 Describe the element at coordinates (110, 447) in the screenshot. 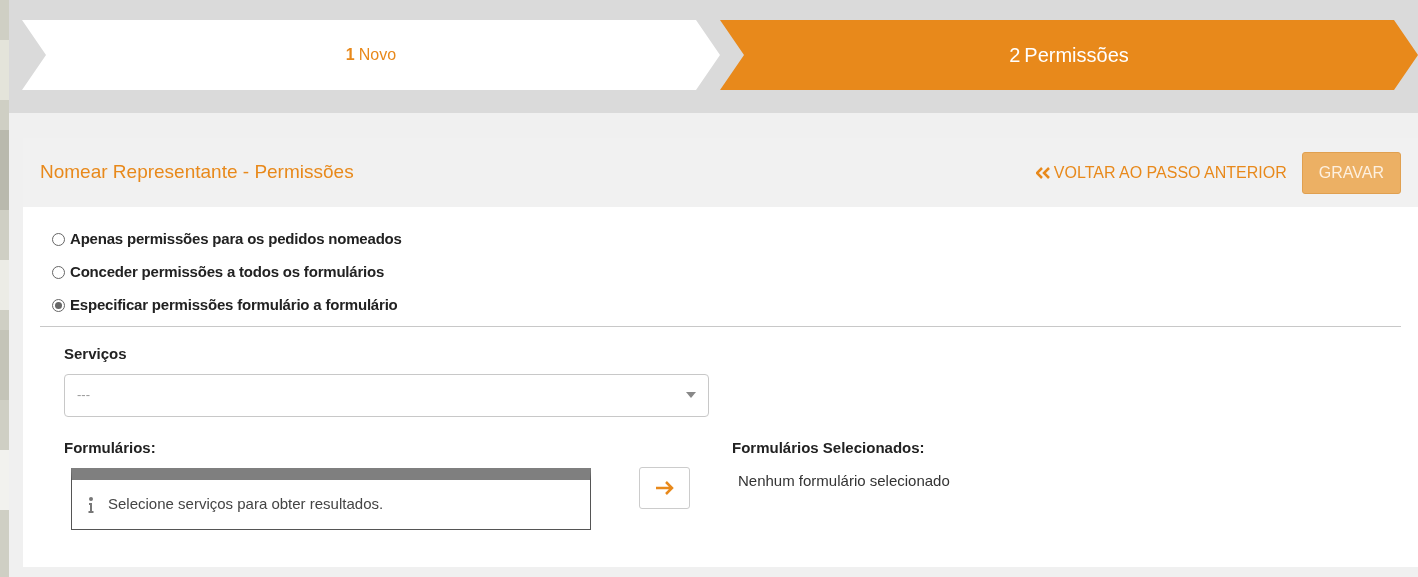

I see `field-label: Formulários:` at that location.